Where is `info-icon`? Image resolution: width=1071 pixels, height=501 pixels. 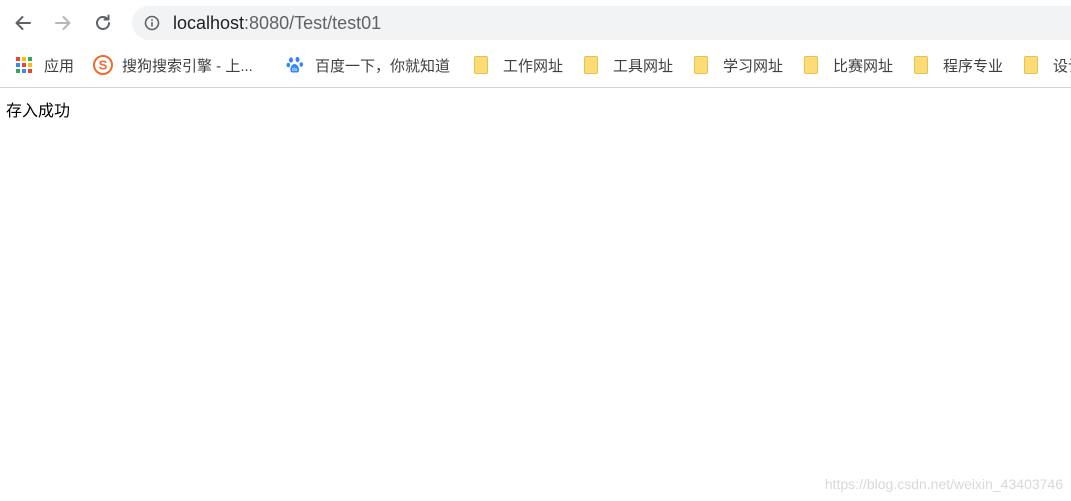 info-icon is located at coordinates (152, 23).